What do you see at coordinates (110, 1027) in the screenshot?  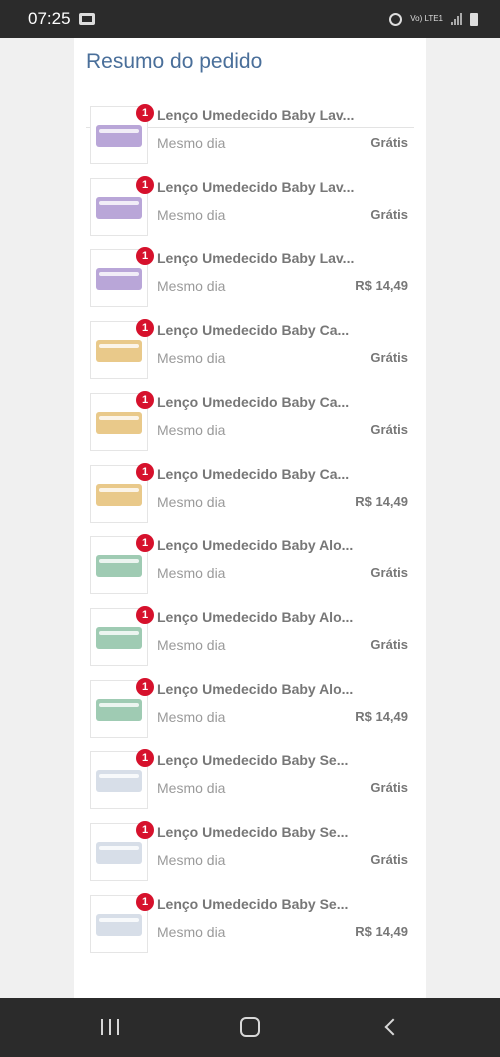 I see `recent-apps-icon` at bounding box center [110, 1027].